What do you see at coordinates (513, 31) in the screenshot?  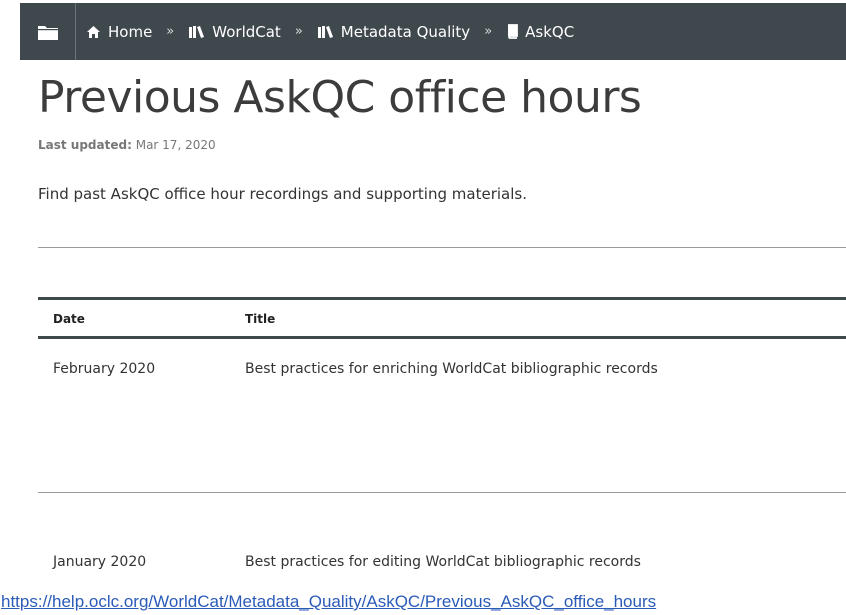 I see `book-icon` at bounding box center [513, 31].